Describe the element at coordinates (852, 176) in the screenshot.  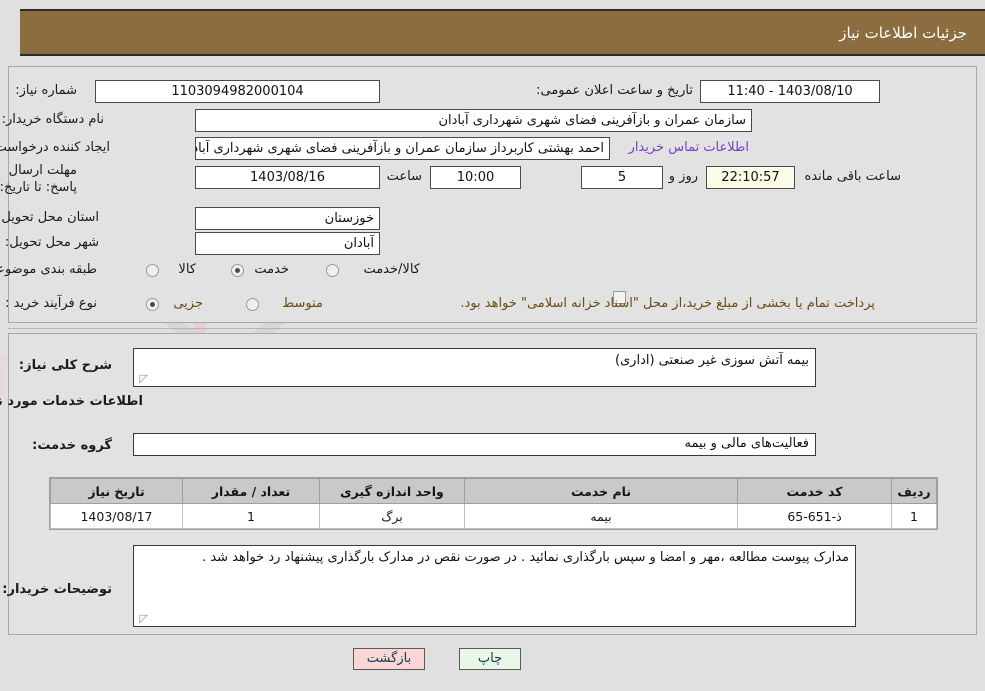
I see `remaining-hours-label: ساعت باقی مانده` at that location.